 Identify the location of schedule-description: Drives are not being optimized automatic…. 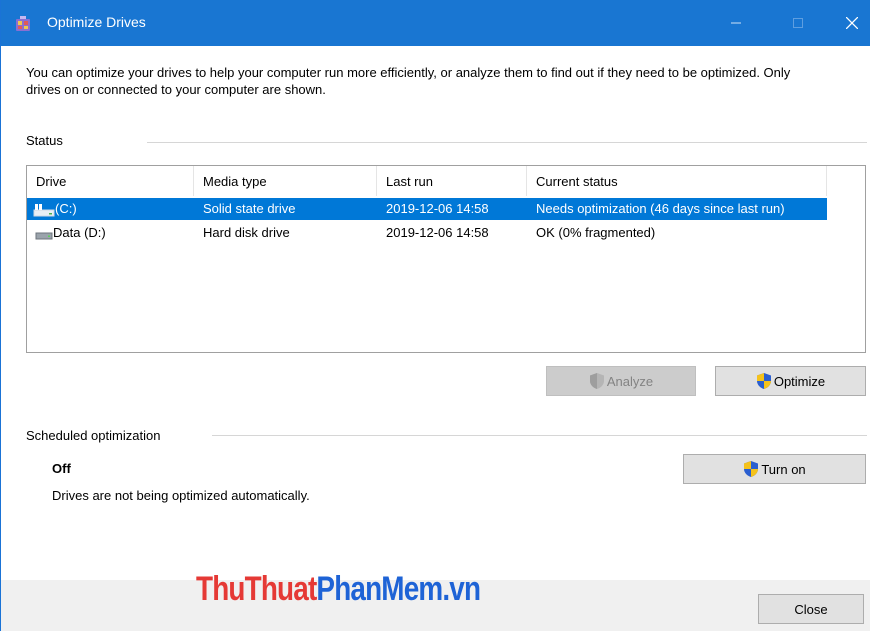
(181, 495).